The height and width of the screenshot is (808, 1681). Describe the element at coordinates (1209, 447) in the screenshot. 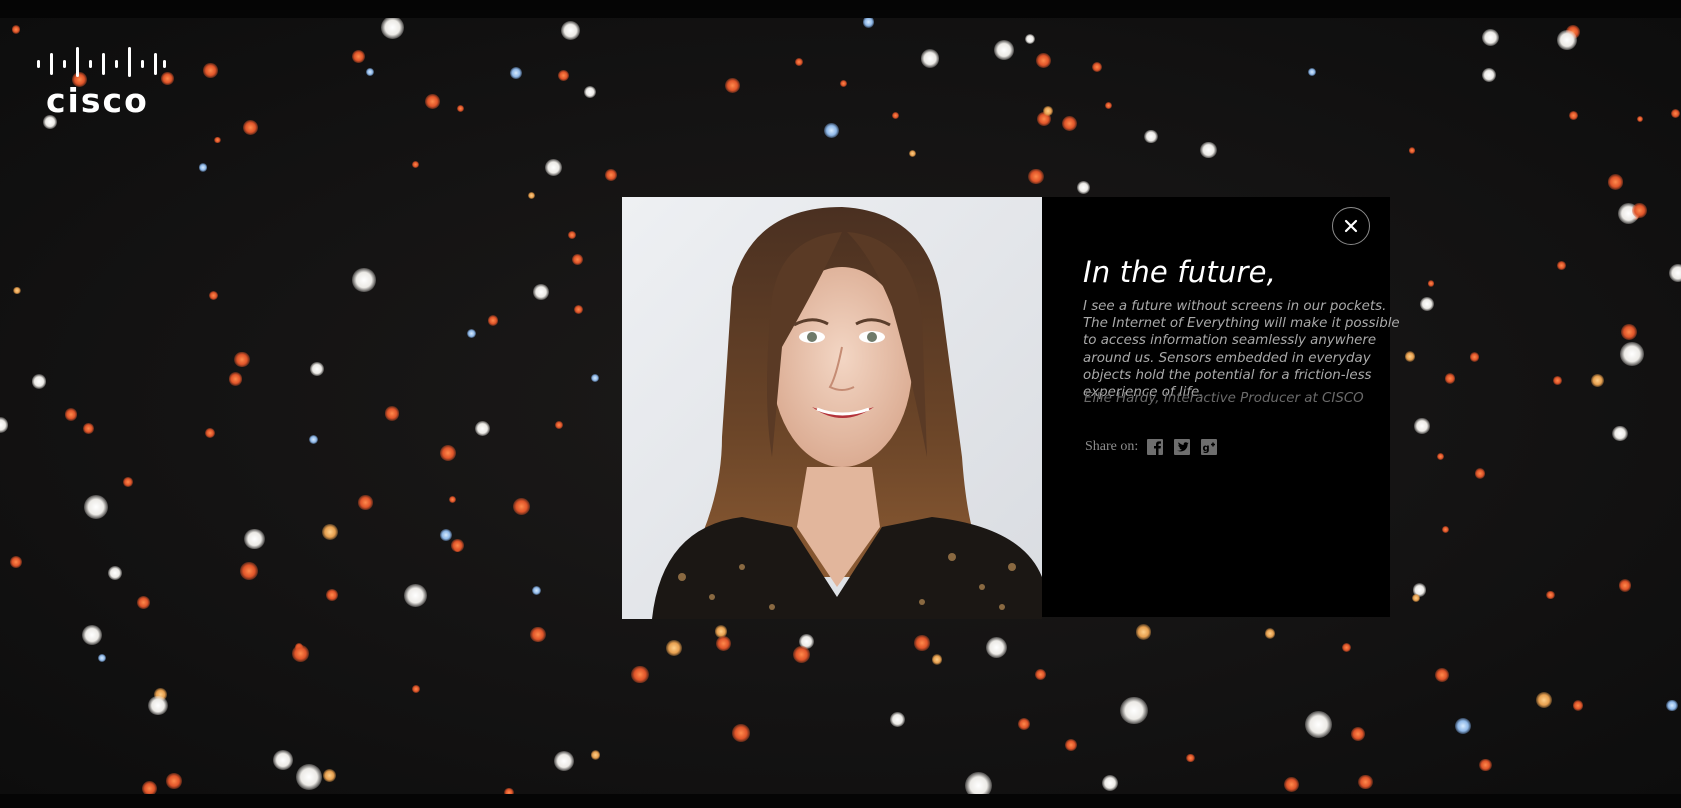

I see `google-plus-icon: g` at that location.